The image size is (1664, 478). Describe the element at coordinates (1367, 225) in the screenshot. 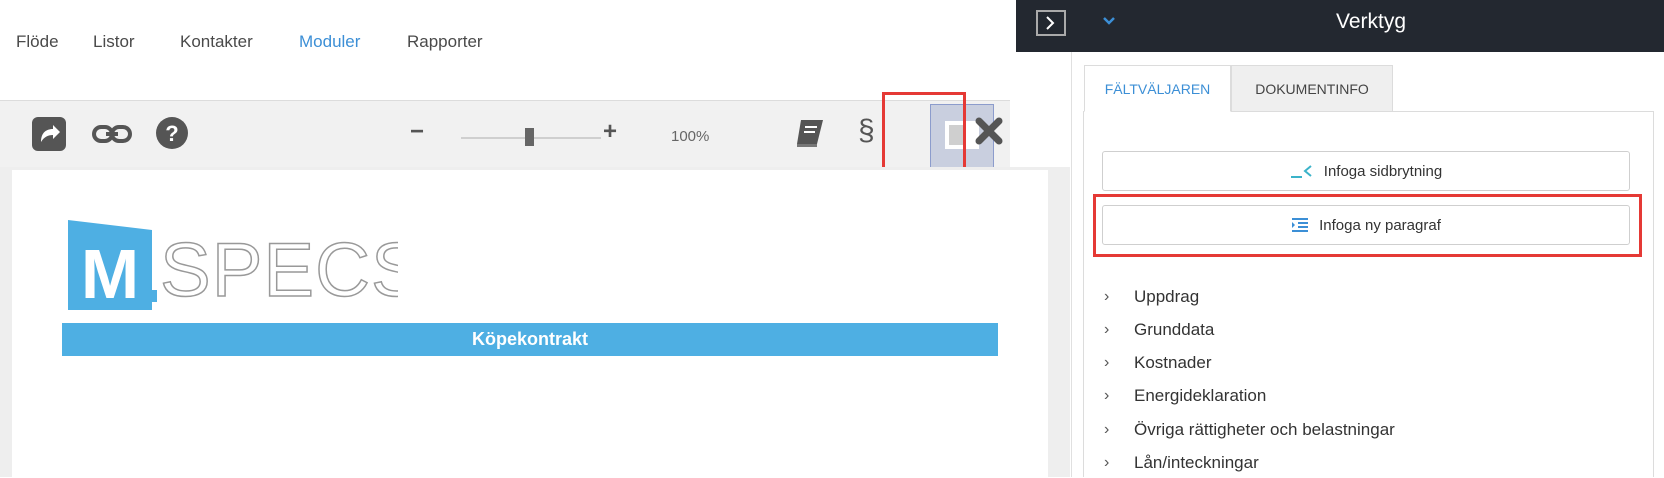

I see `highlight-insert-paragraph` at that location.